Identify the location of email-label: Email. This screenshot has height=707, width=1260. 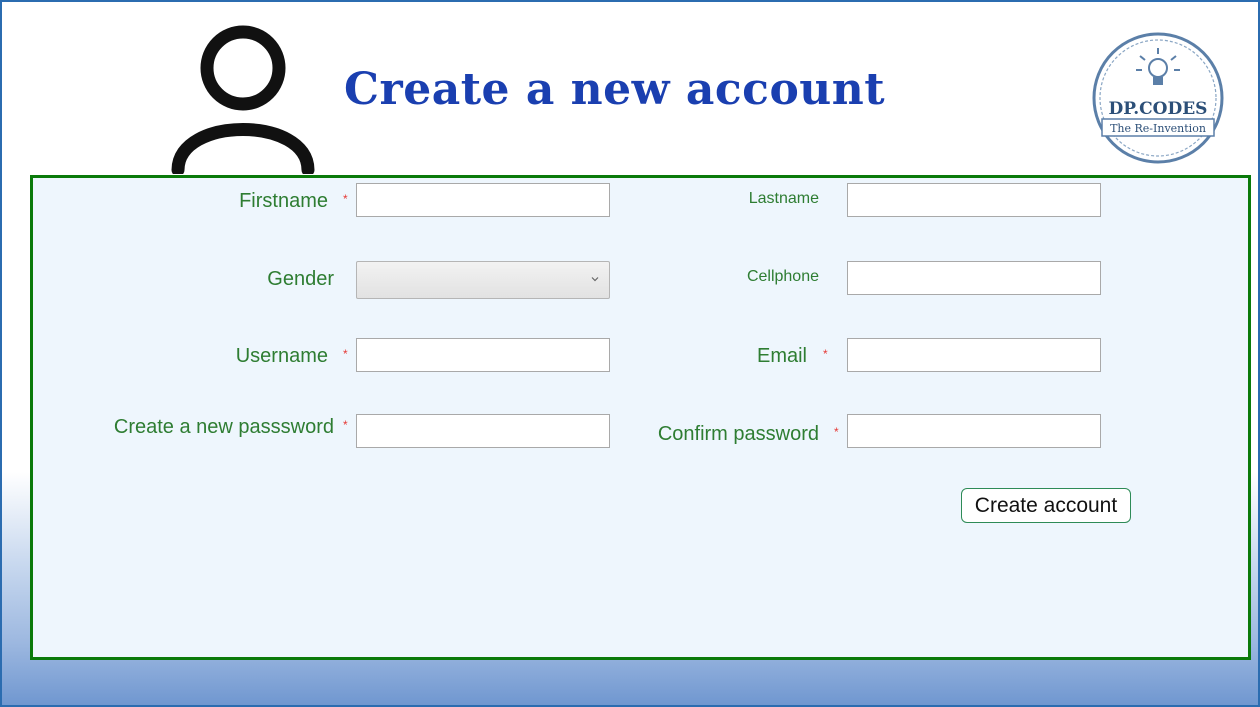
(781, 356).